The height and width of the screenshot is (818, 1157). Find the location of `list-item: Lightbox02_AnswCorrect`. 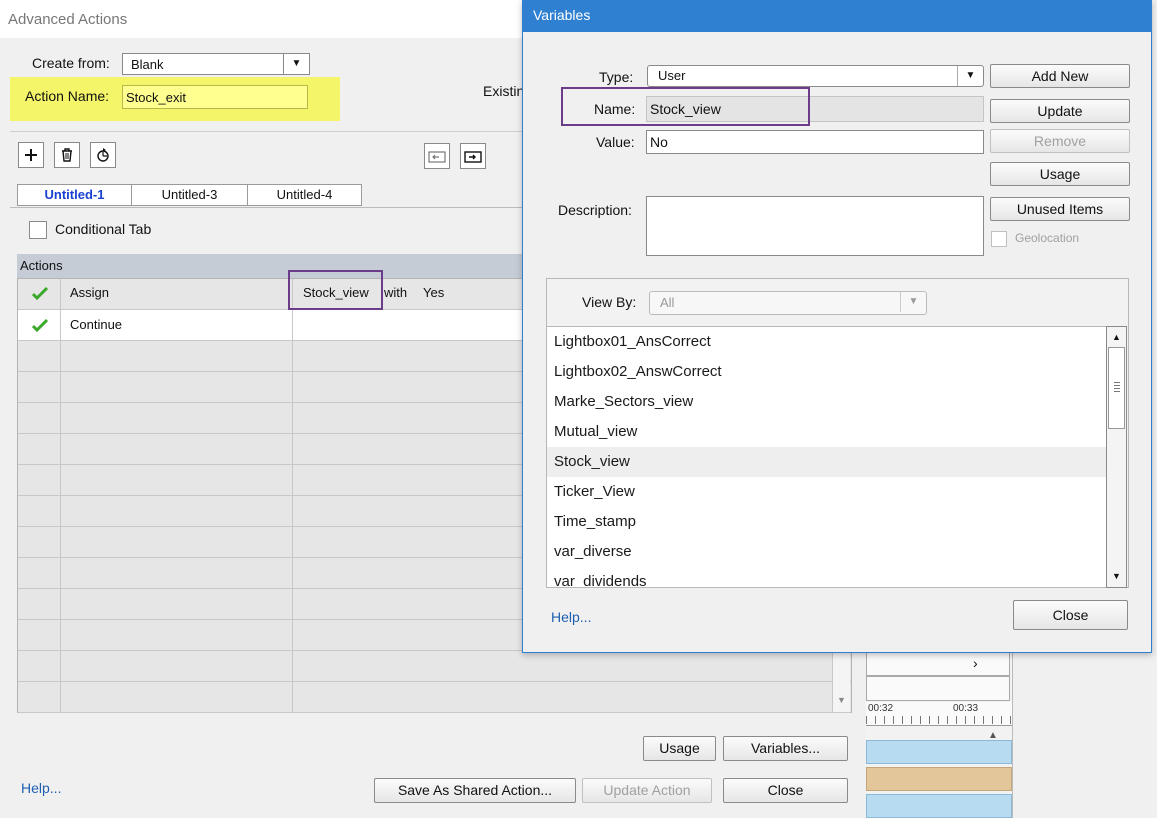

list-item: Lightbox02_AnswCorrect is located at coordinates (826, 372).